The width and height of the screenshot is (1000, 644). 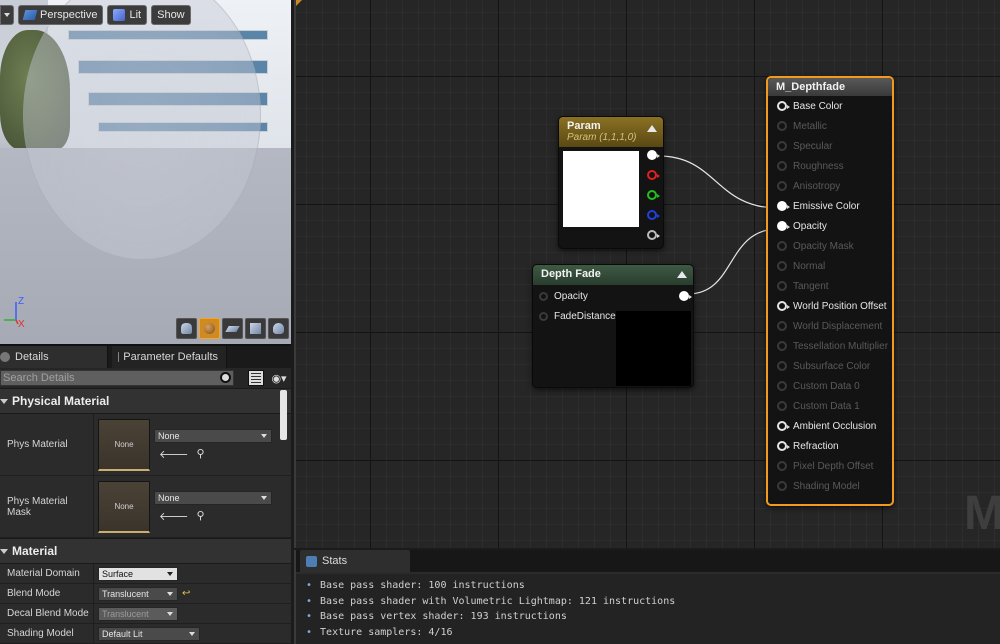 I want to click on result-pin-row: Custom Data 1, so click(x=830, y=406).